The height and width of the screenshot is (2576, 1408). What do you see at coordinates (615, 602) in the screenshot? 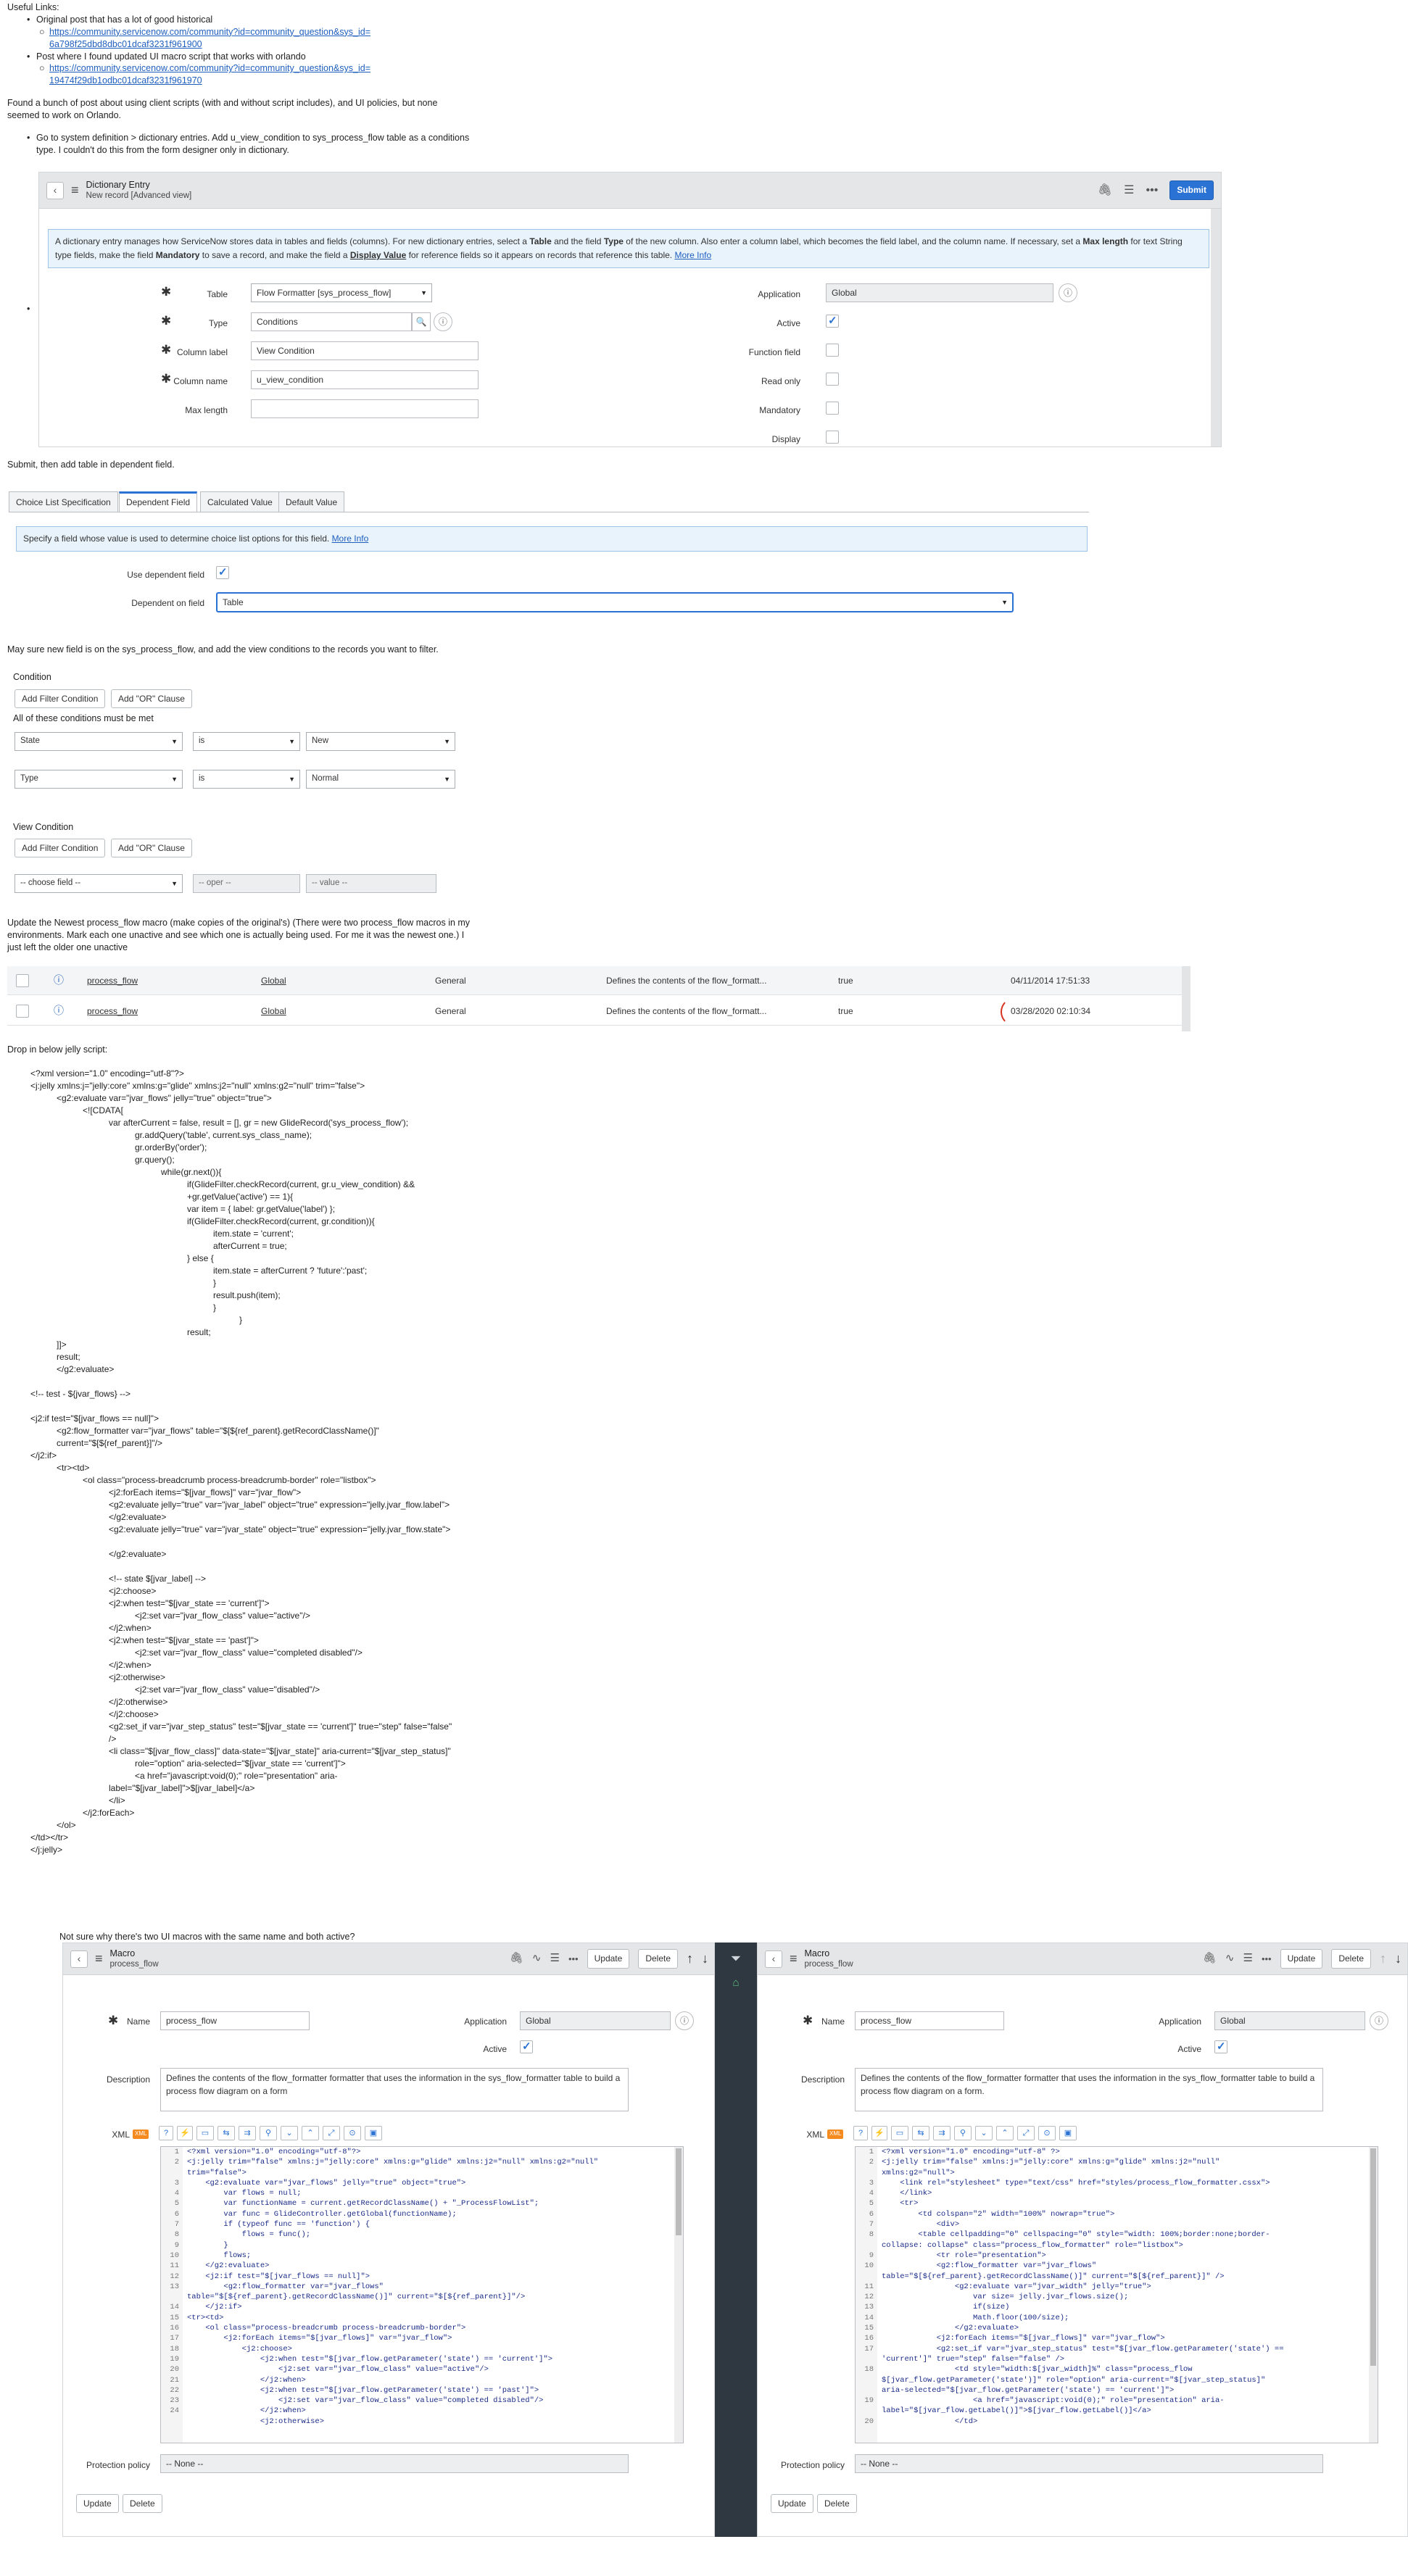
I see `dependent-on-select: Table` at bounding box center [615, 602].